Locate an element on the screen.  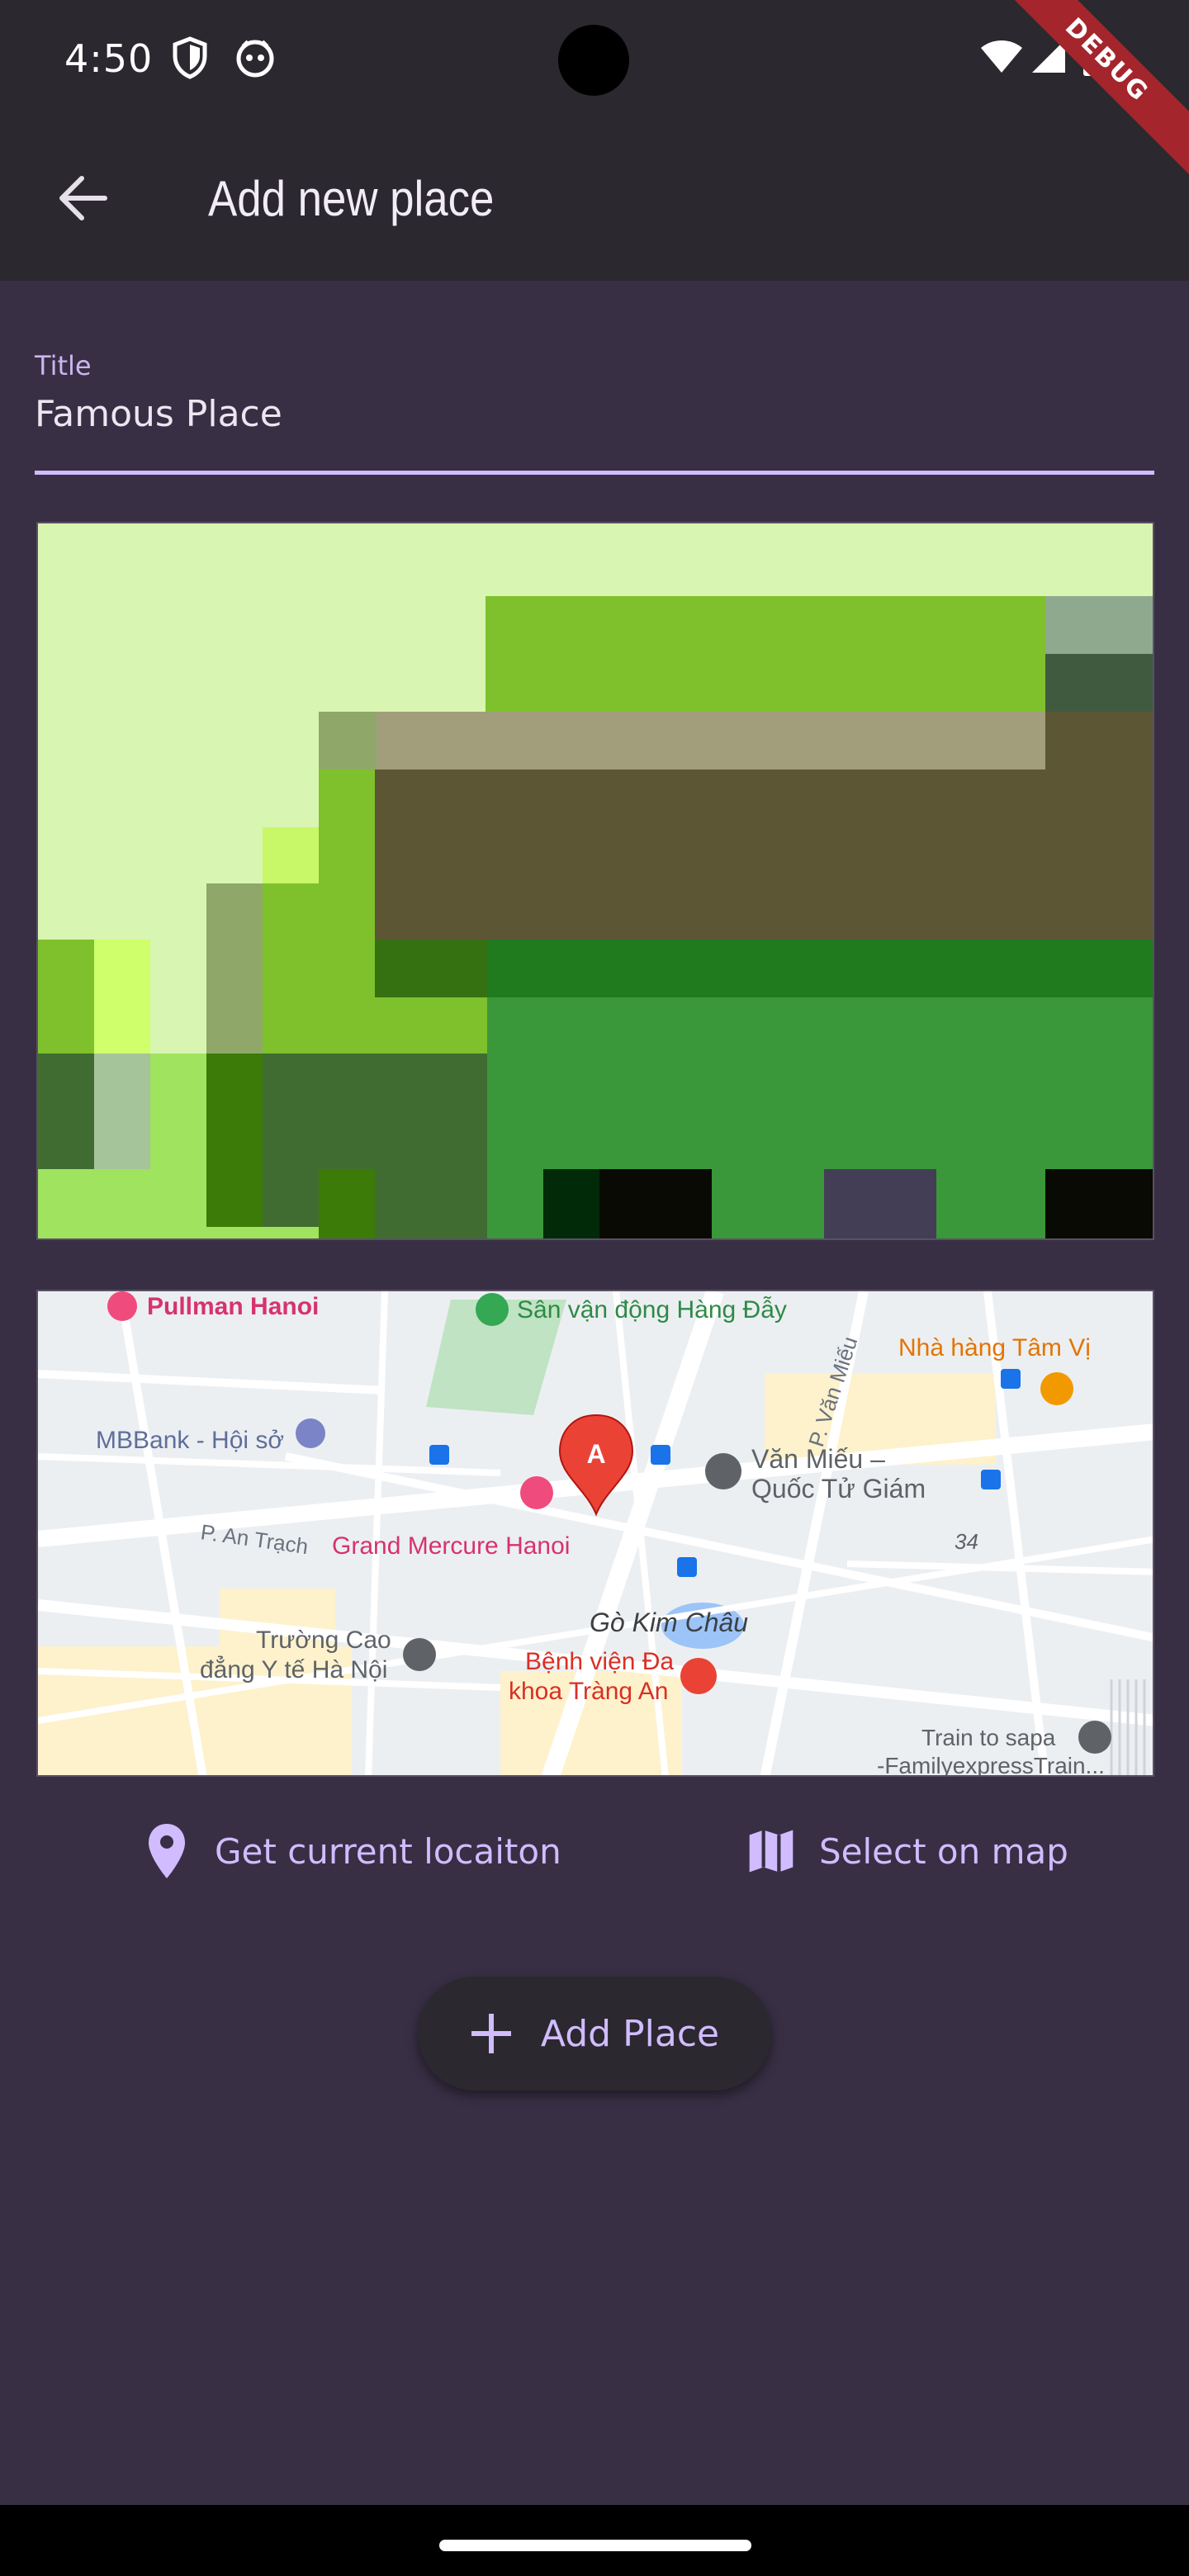
map-icon is located at coordinates (771, 1851).